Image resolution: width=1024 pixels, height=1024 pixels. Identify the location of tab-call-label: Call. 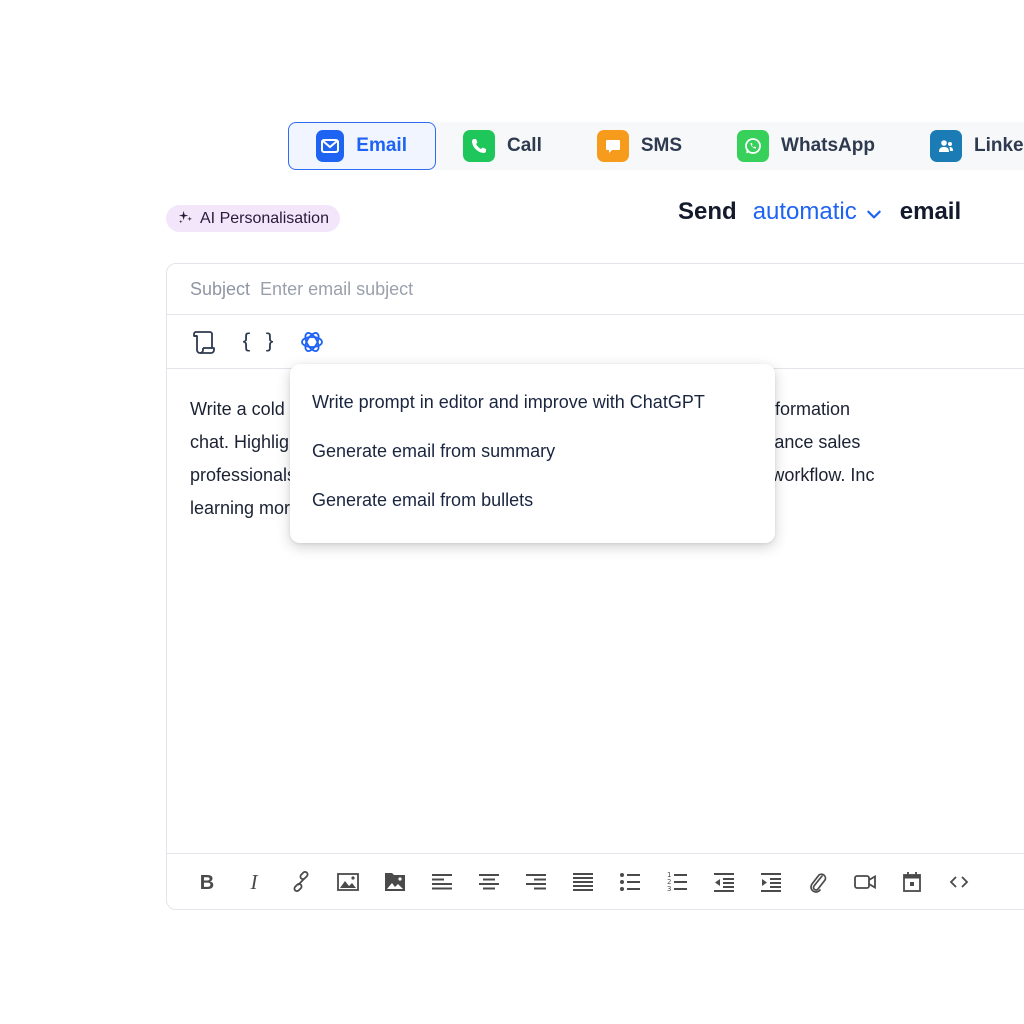
(524, 145).